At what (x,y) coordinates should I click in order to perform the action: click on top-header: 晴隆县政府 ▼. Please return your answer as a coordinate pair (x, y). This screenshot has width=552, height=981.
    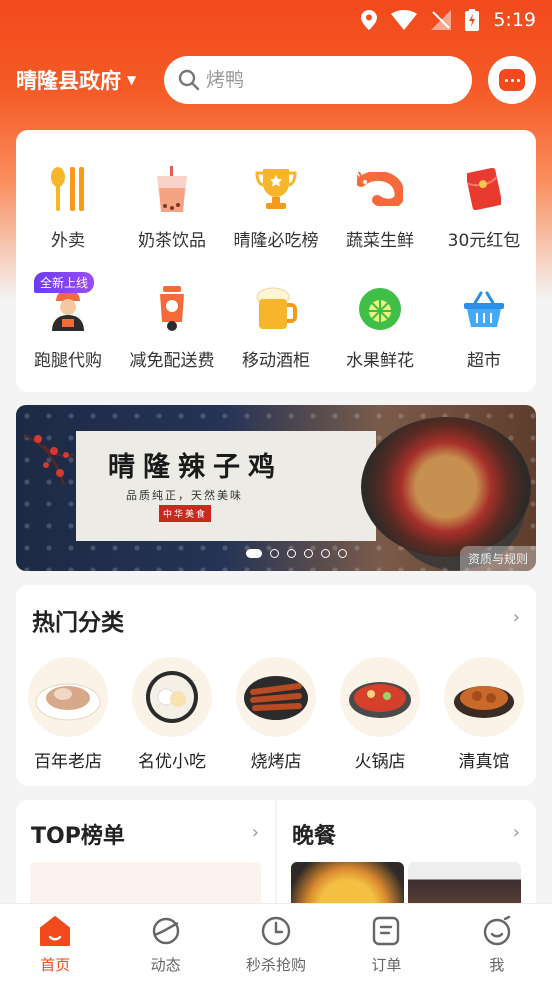
    Looking at the image, I should click on (276, 80).